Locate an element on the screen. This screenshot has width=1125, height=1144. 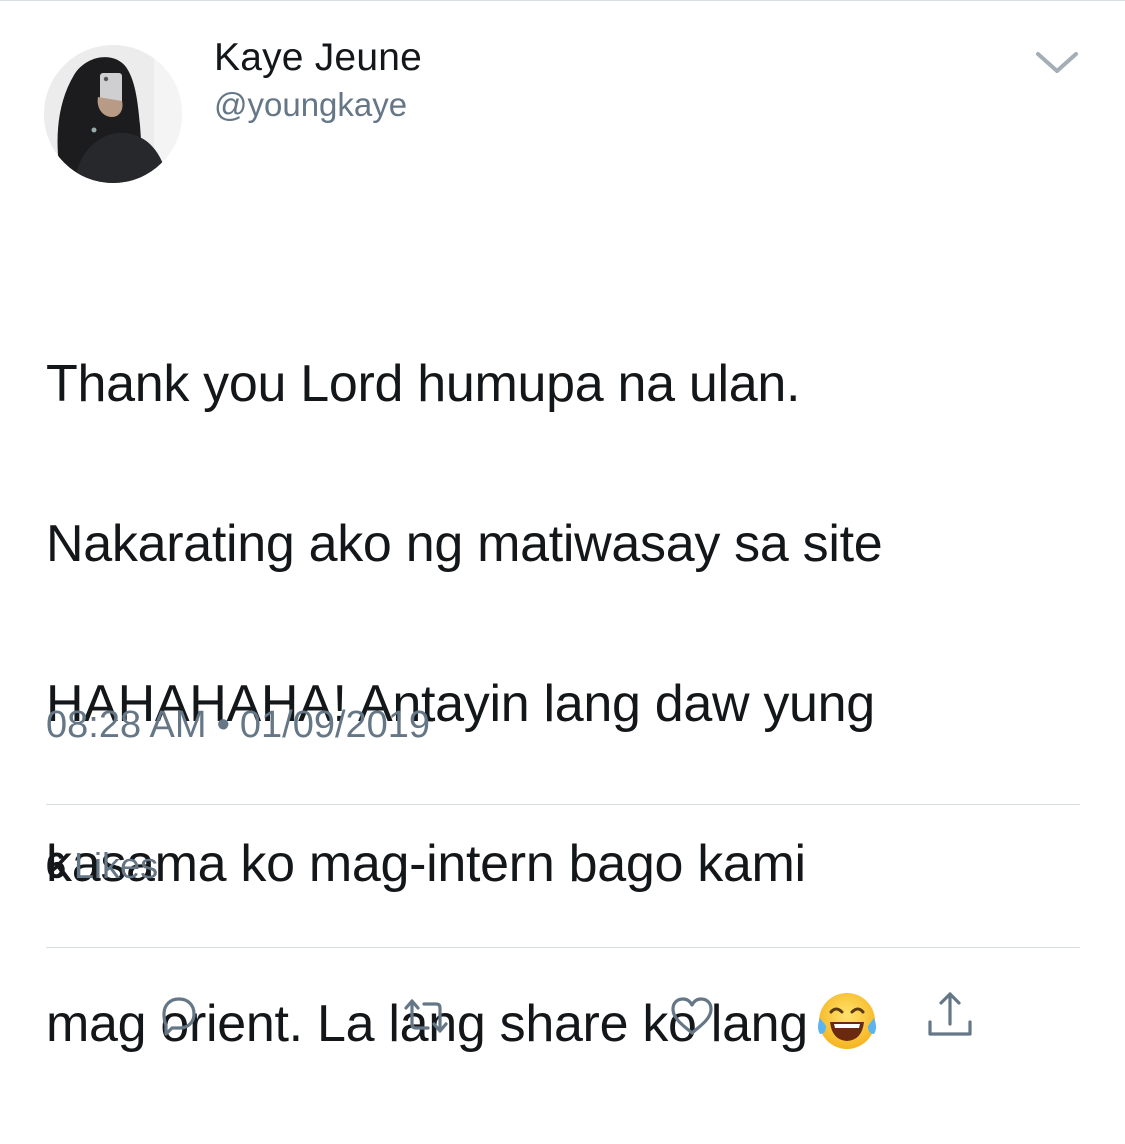
tweet-time: 08:28 AM is located at coordinates (126, 725).